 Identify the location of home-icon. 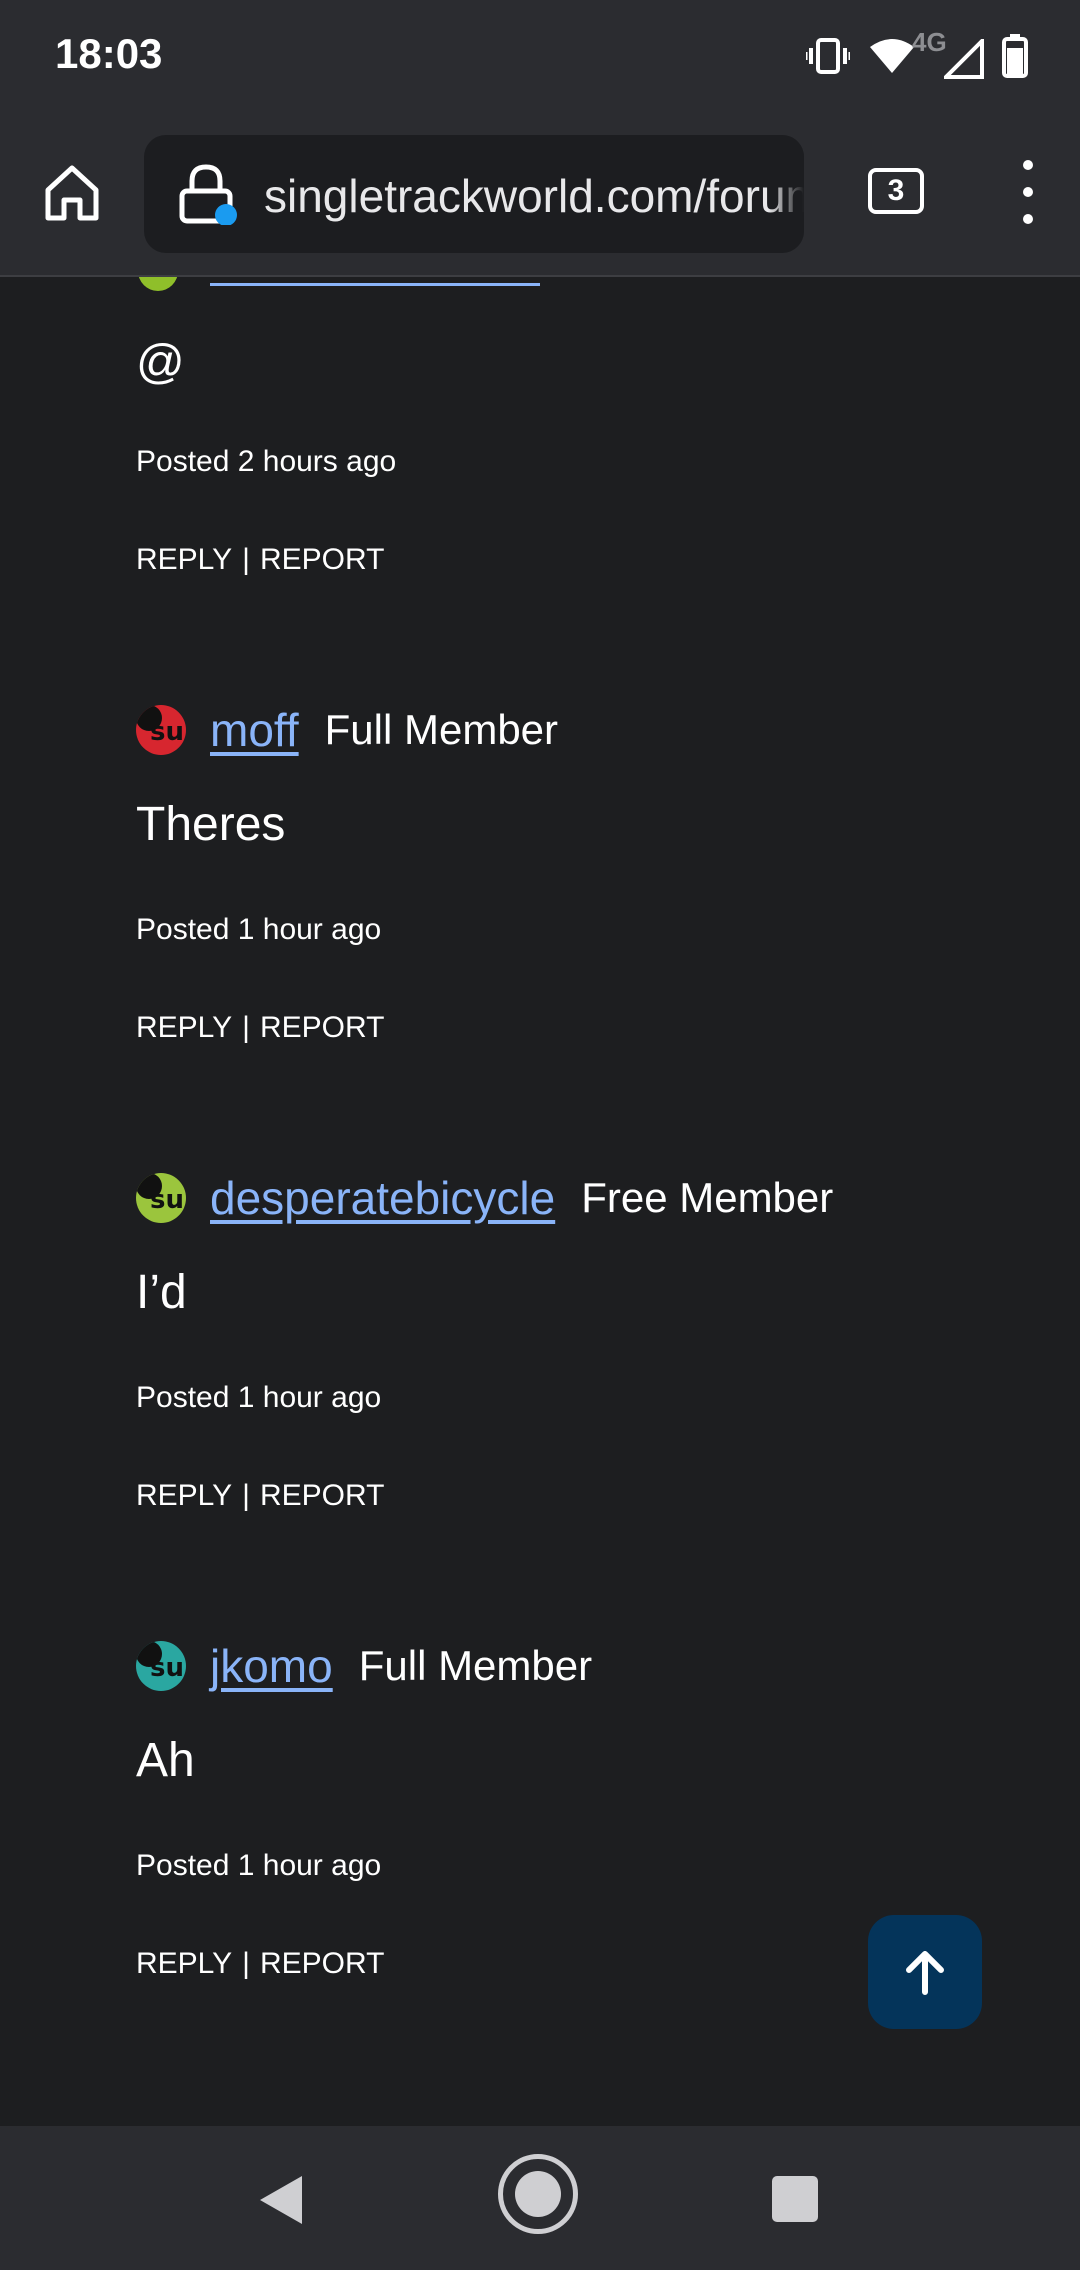
(72, 193).